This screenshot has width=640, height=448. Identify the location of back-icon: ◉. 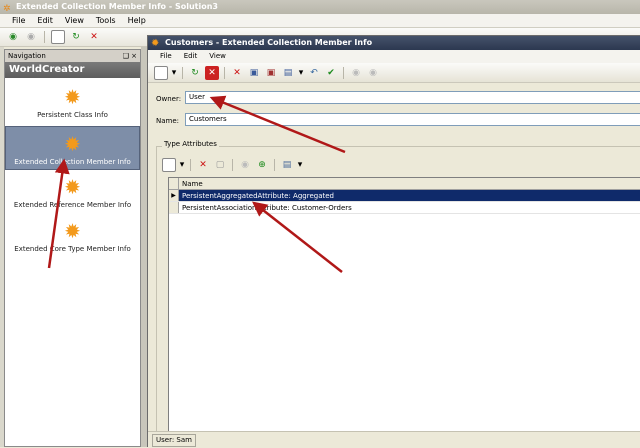
(13, 37).